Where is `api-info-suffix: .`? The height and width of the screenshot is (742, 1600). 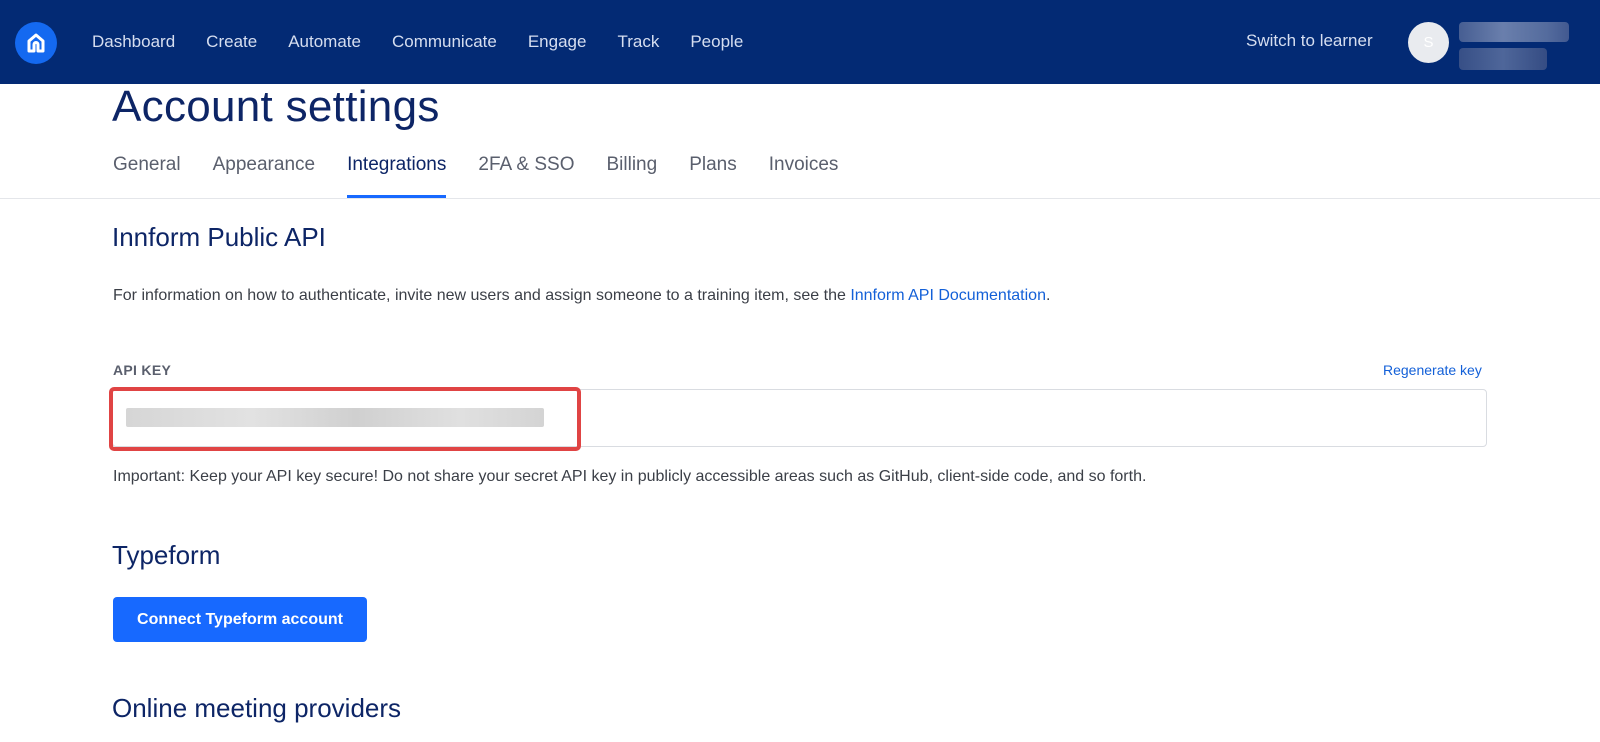
api-info-suffix: . is located at coordinates (1048, 295).